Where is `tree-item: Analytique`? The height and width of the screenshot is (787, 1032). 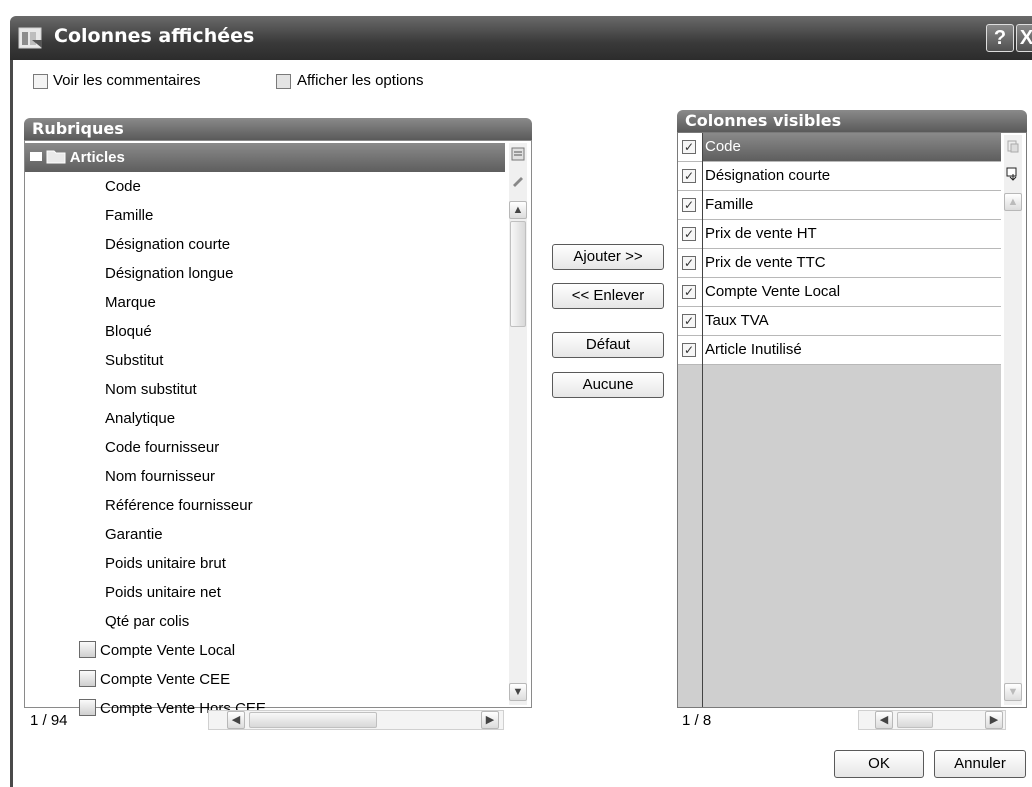
tree-item: Analytique is located at coordinates (140, 418).